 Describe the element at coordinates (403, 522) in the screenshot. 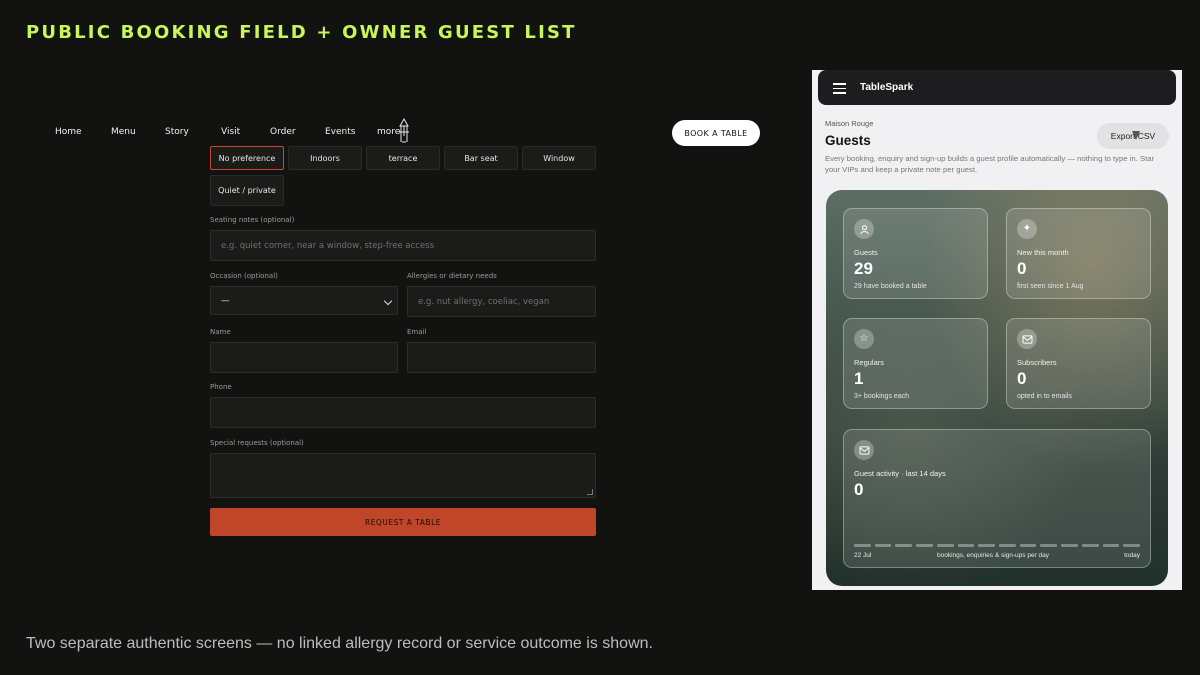

I see `request-table-button: REQUEST A TABLE` at that location.